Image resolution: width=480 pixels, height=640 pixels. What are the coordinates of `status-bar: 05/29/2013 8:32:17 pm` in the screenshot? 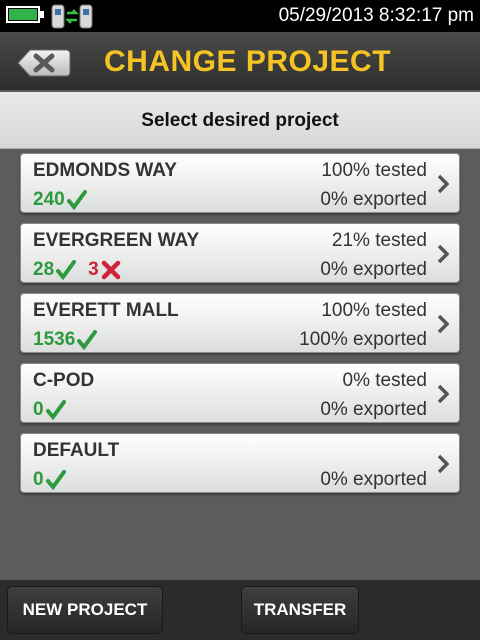 It's located at (240, 16).